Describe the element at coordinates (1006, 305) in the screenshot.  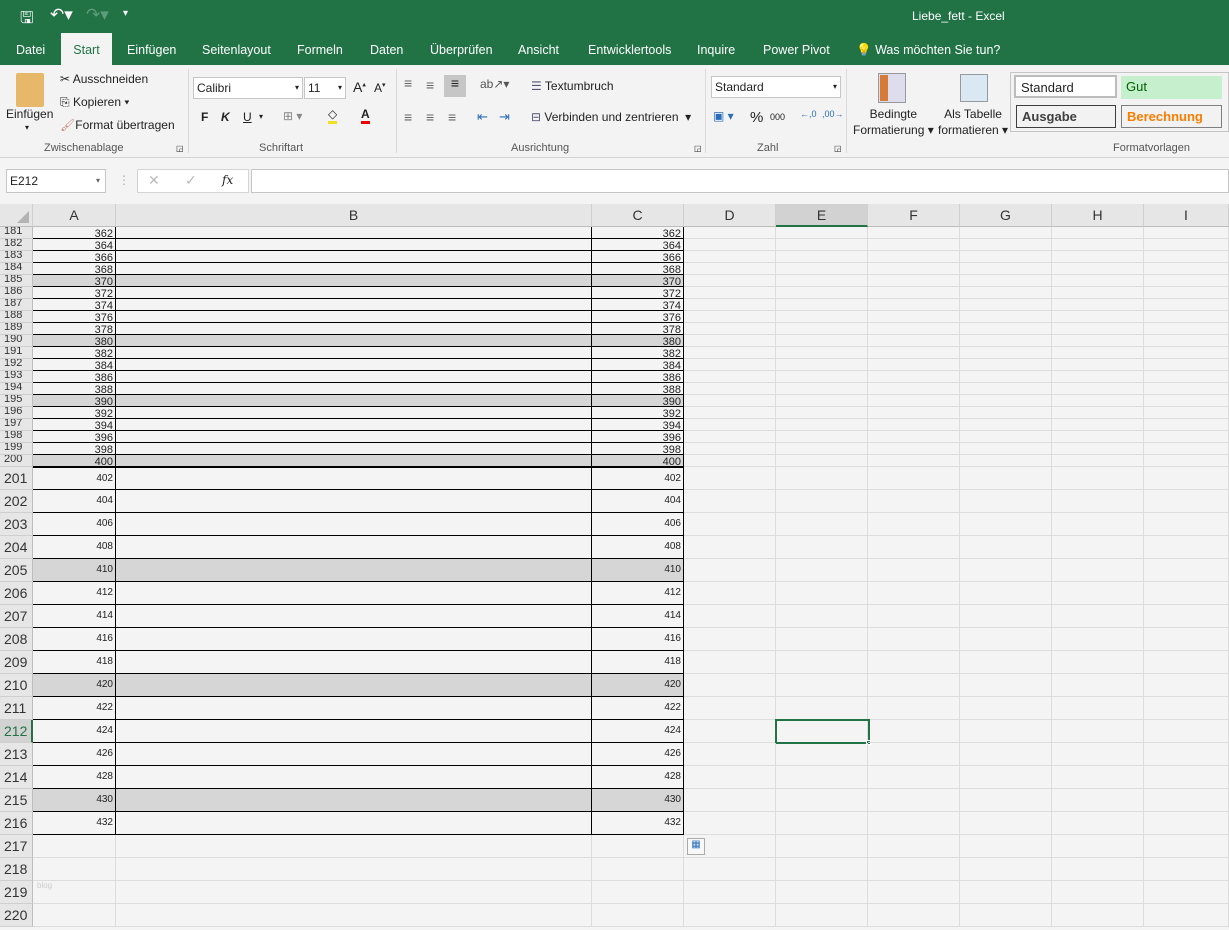
I see `cell-g187` at that location.